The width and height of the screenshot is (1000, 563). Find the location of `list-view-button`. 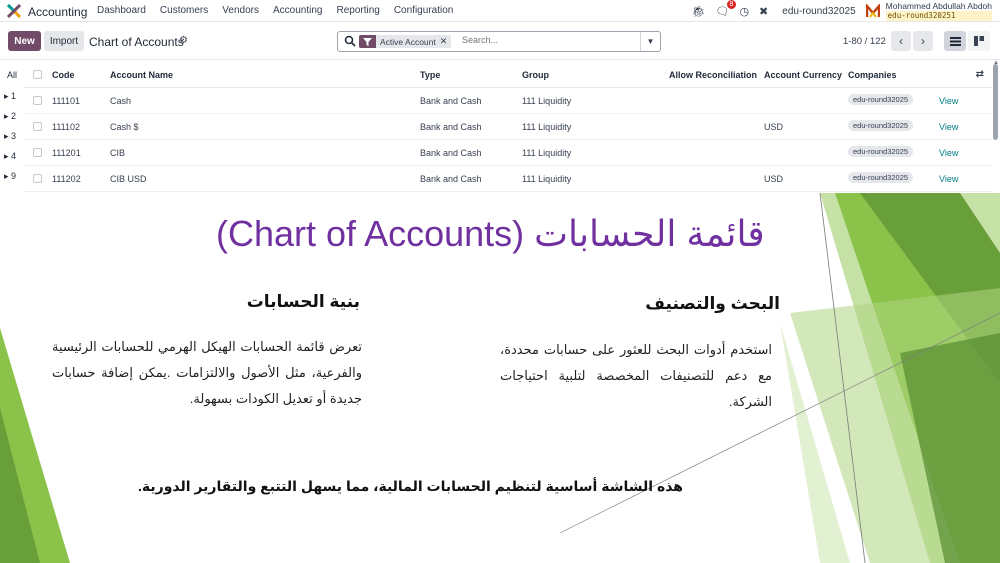

list-view-button is located at coordinates (955, 41).